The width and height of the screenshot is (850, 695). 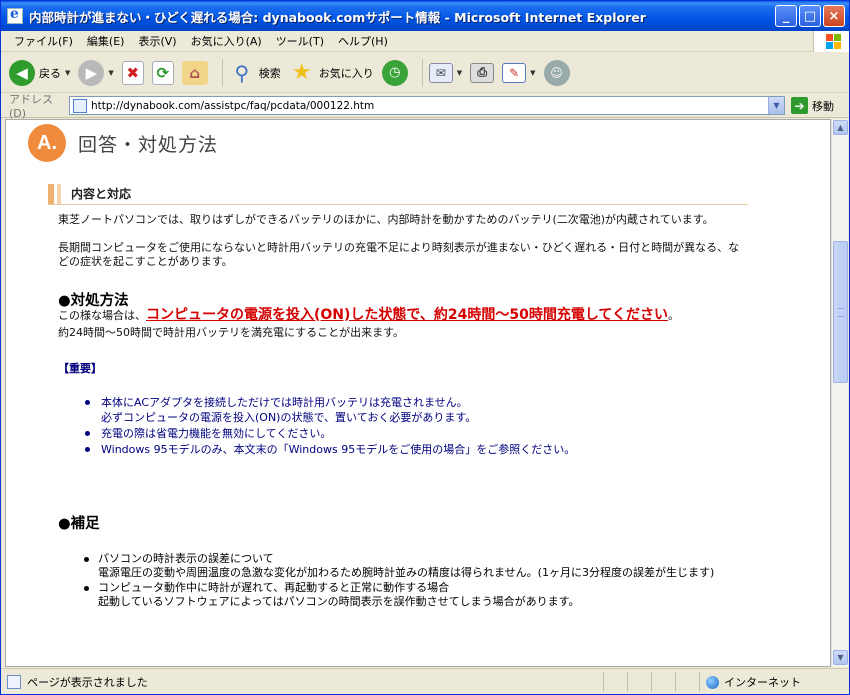 I want to click on important-item-1-line-2: 必ずコンピュータの電源を投入(ON)の状態で、置いておく必要があります。, so click(x=289, y=417).